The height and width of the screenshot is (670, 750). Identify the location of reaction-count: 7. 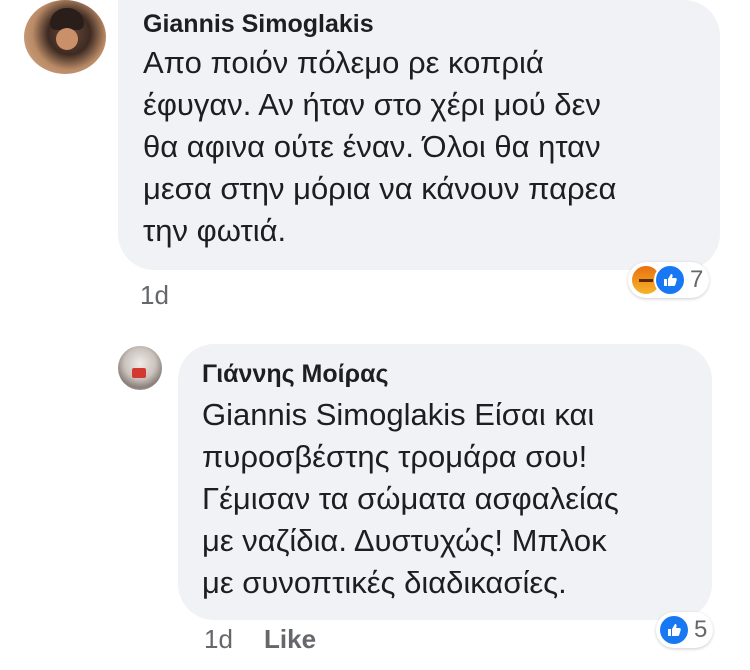
(697, 279).